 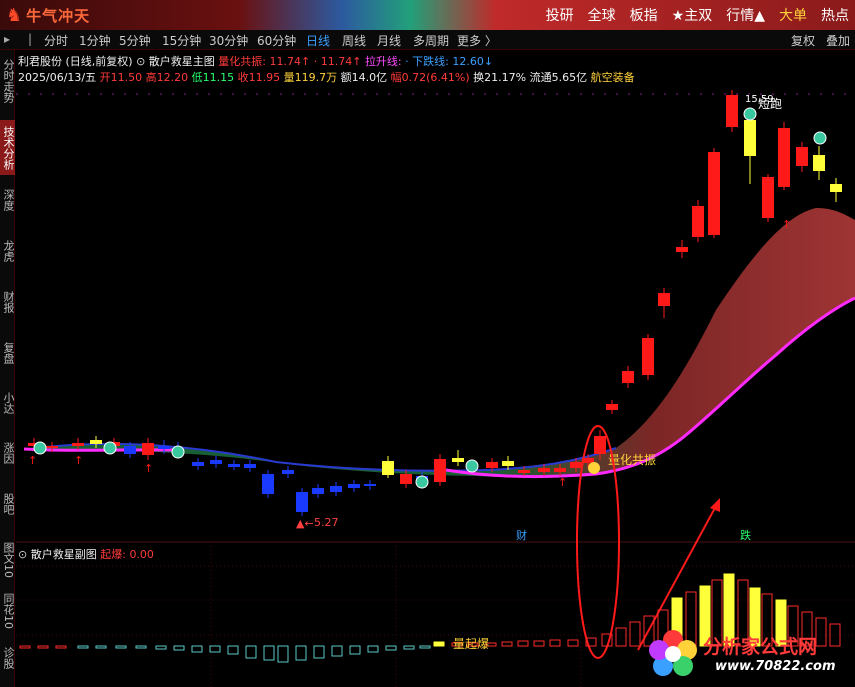 I want to click on event-cai: 财, so click(x=521, y=535).